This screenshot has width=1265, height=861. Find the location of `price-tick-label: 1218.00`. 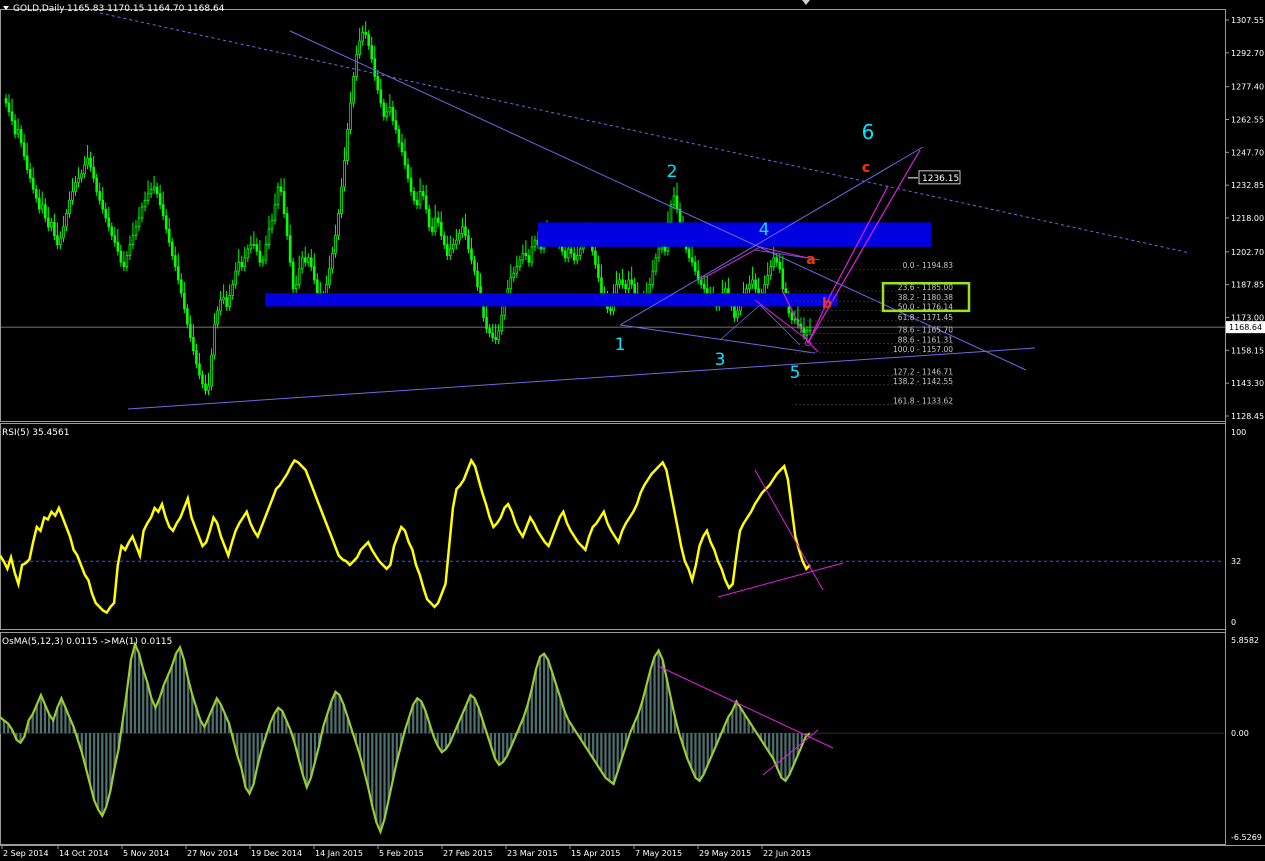

price-tick-label: 1218.00 is located at coordinates (1247, 218).